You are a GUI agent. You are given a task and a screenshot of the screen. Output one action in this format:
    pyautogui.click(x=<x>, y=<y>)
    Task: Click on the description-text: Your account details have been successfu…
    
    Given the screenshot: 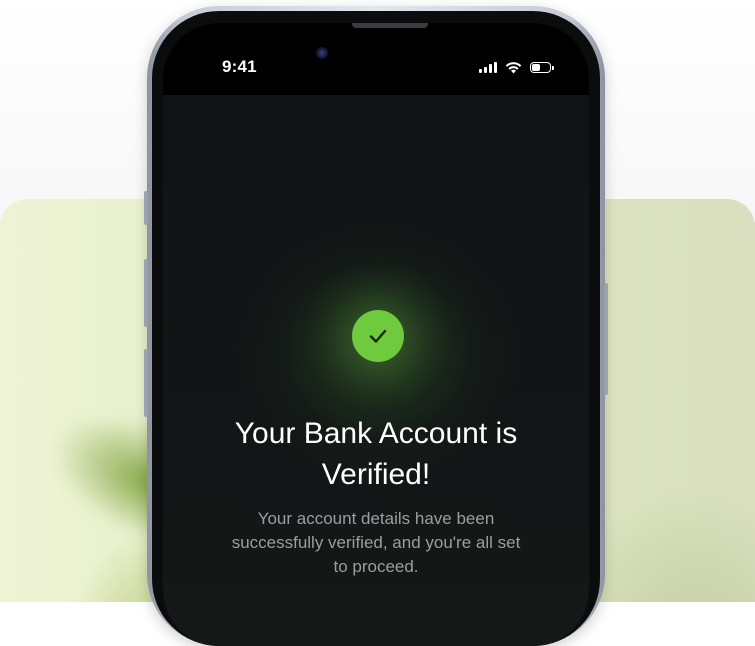 What is the action you would take?
    pyautogui.click(x=376, y=542)
    